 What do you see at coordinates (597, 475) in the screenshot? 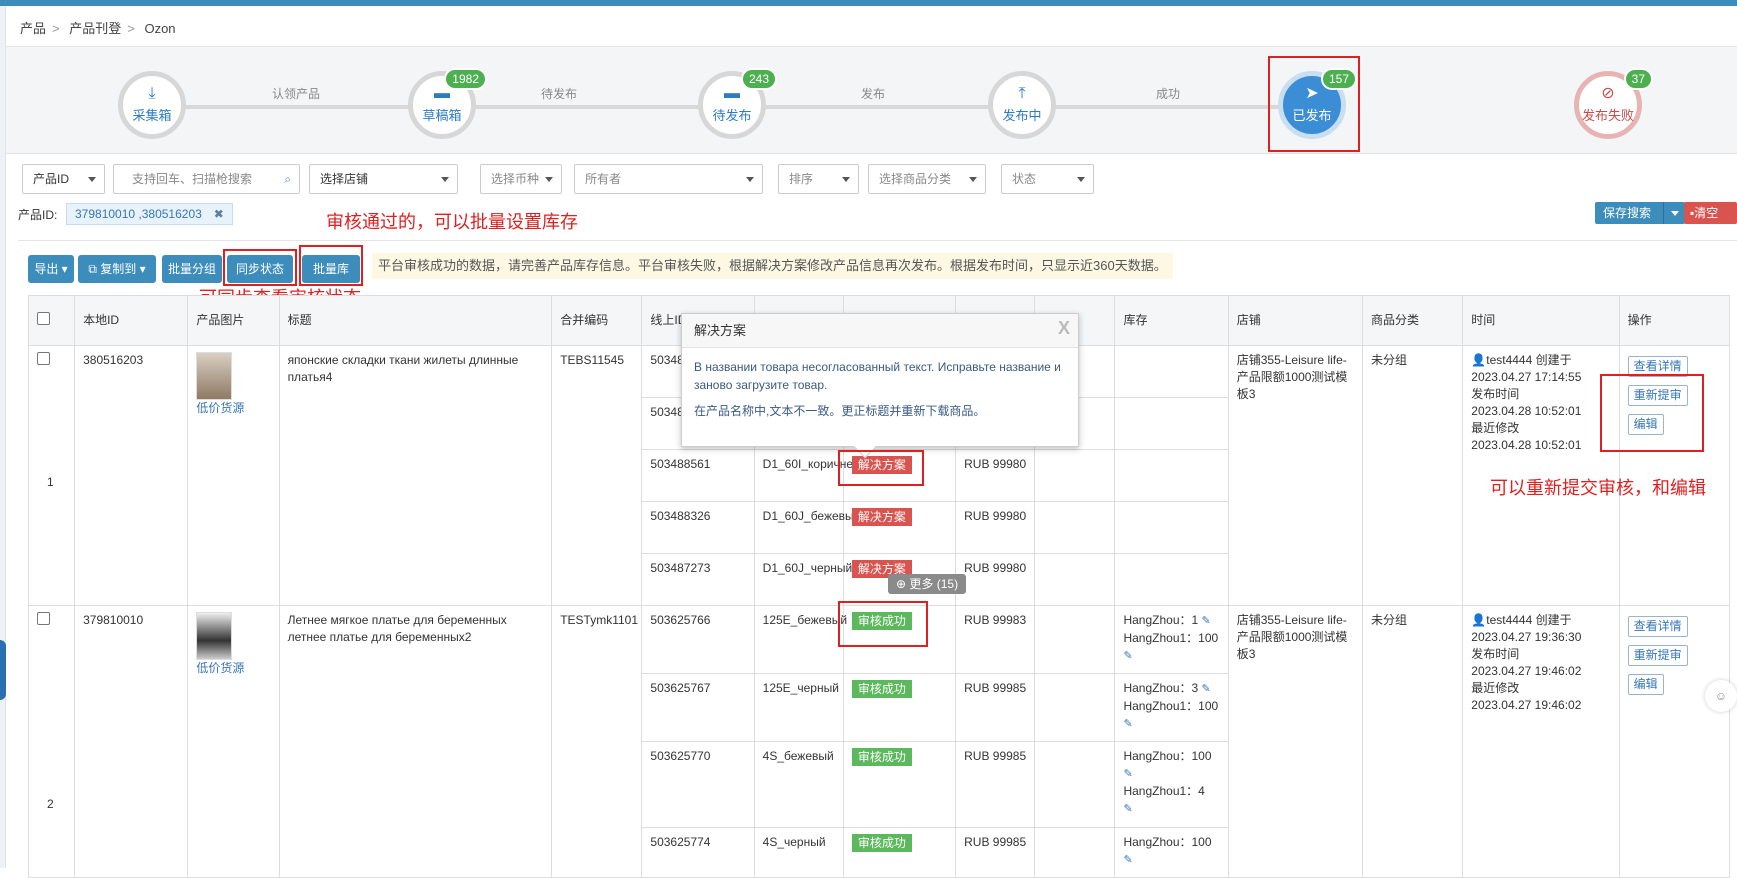
I see `merge-code: TEBS11545` at bounding box center [597, 475].